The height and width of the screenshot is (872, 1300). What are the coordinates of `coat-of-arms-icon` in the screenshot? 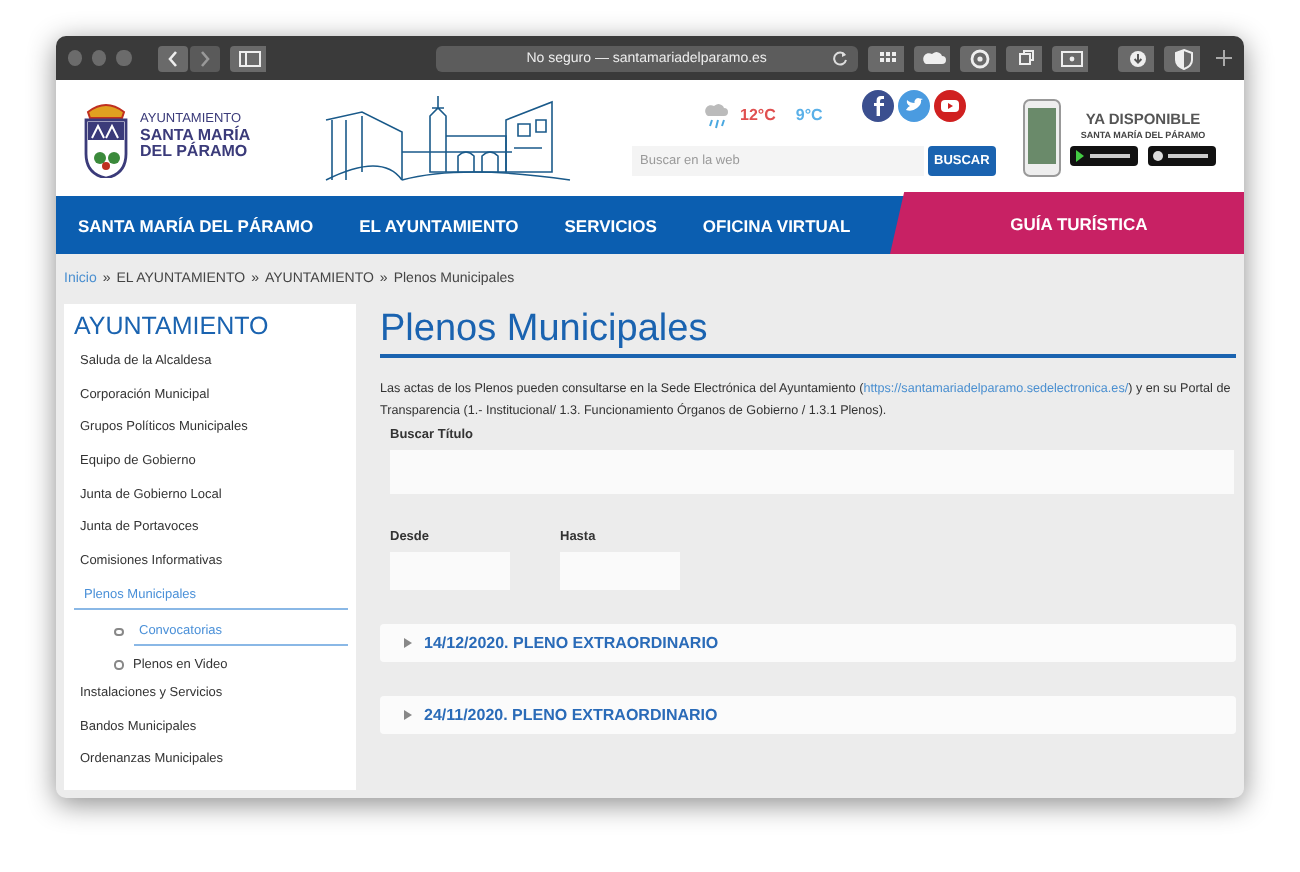 It's located at (106, 138).